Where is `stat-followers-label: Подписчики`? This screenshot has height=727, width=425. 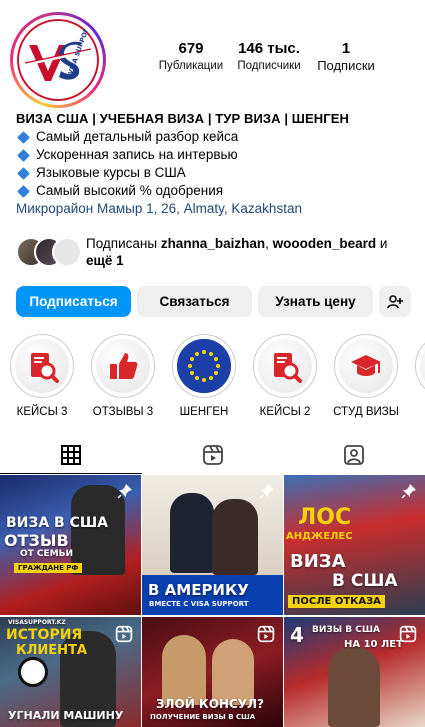
stat-followers-label: Подписчики is located at coordinates (269, 66).